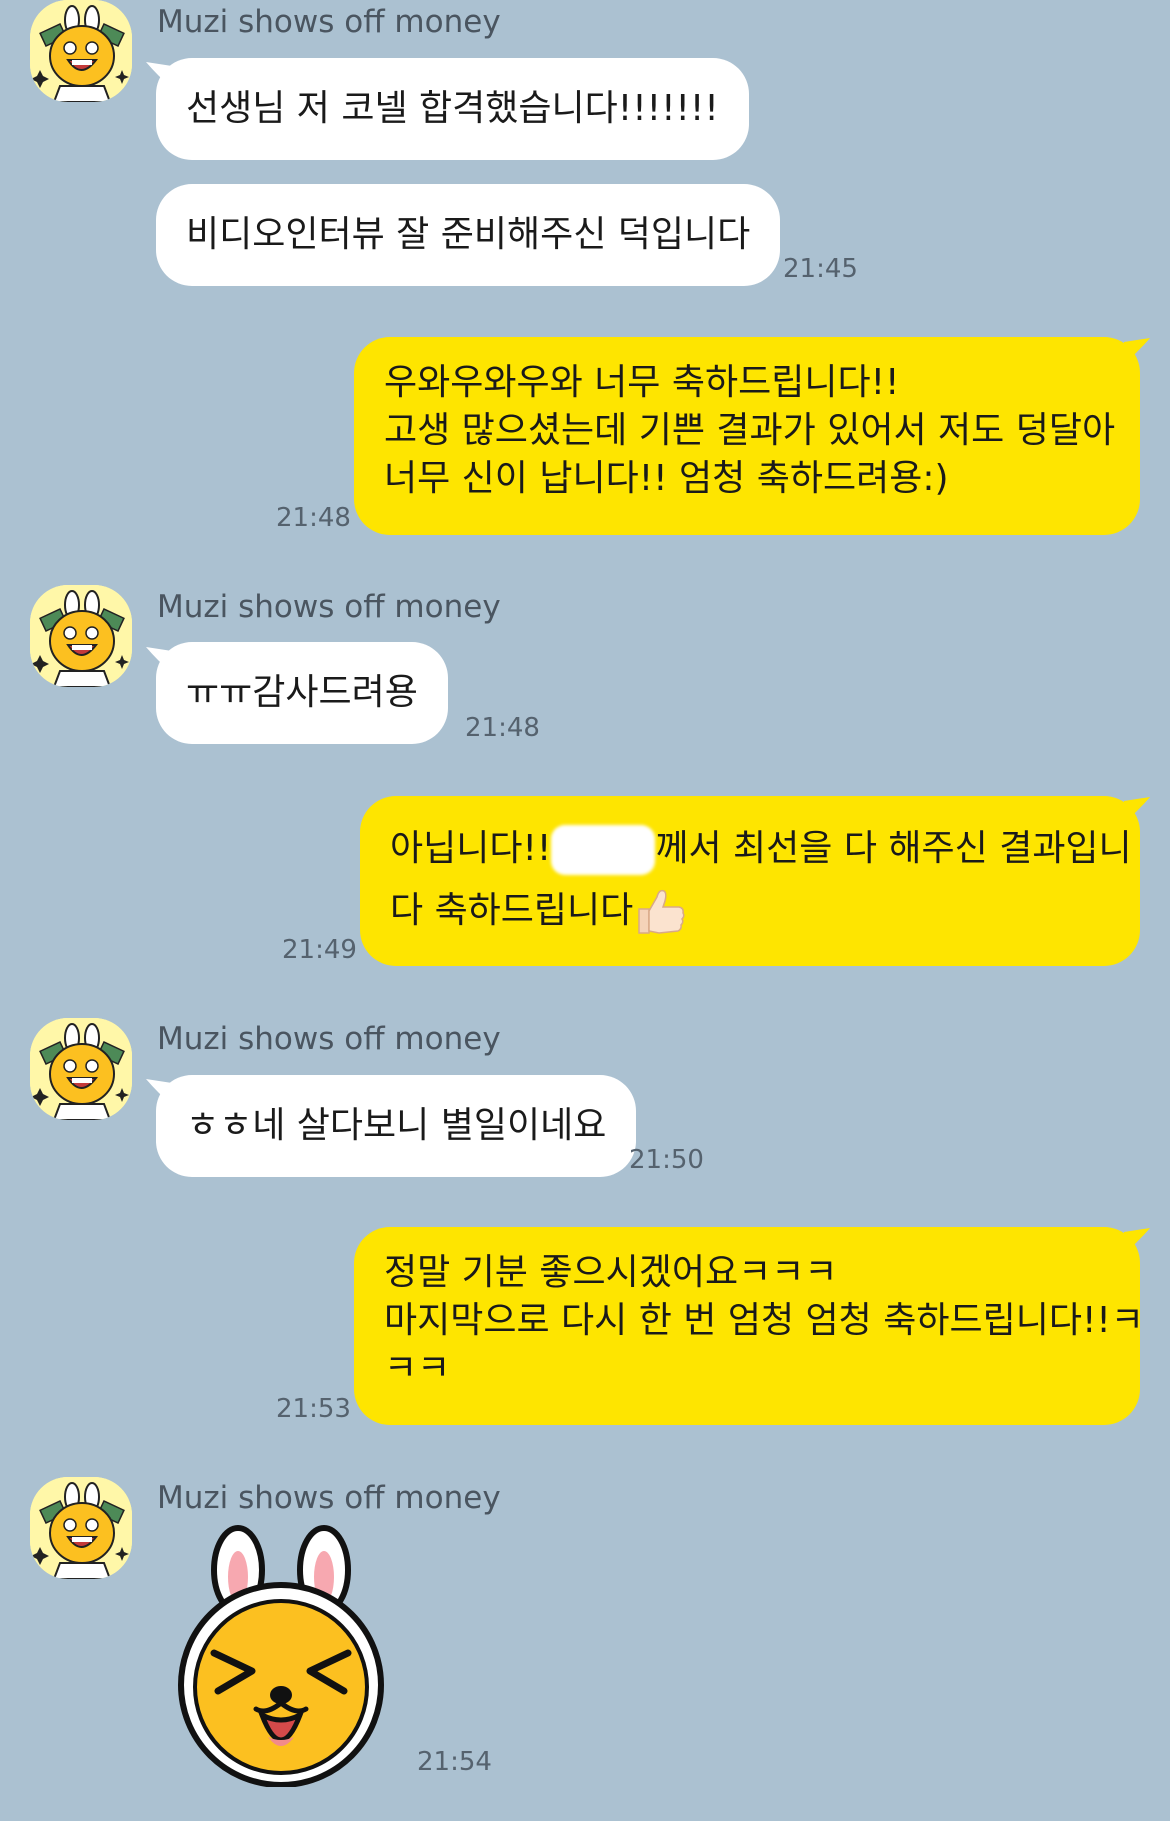 This screenshot has width=1170, height=1821. I want to click on message-text: ㅎㅎ네 살다보니 별일이네요, so click(396, 1125).